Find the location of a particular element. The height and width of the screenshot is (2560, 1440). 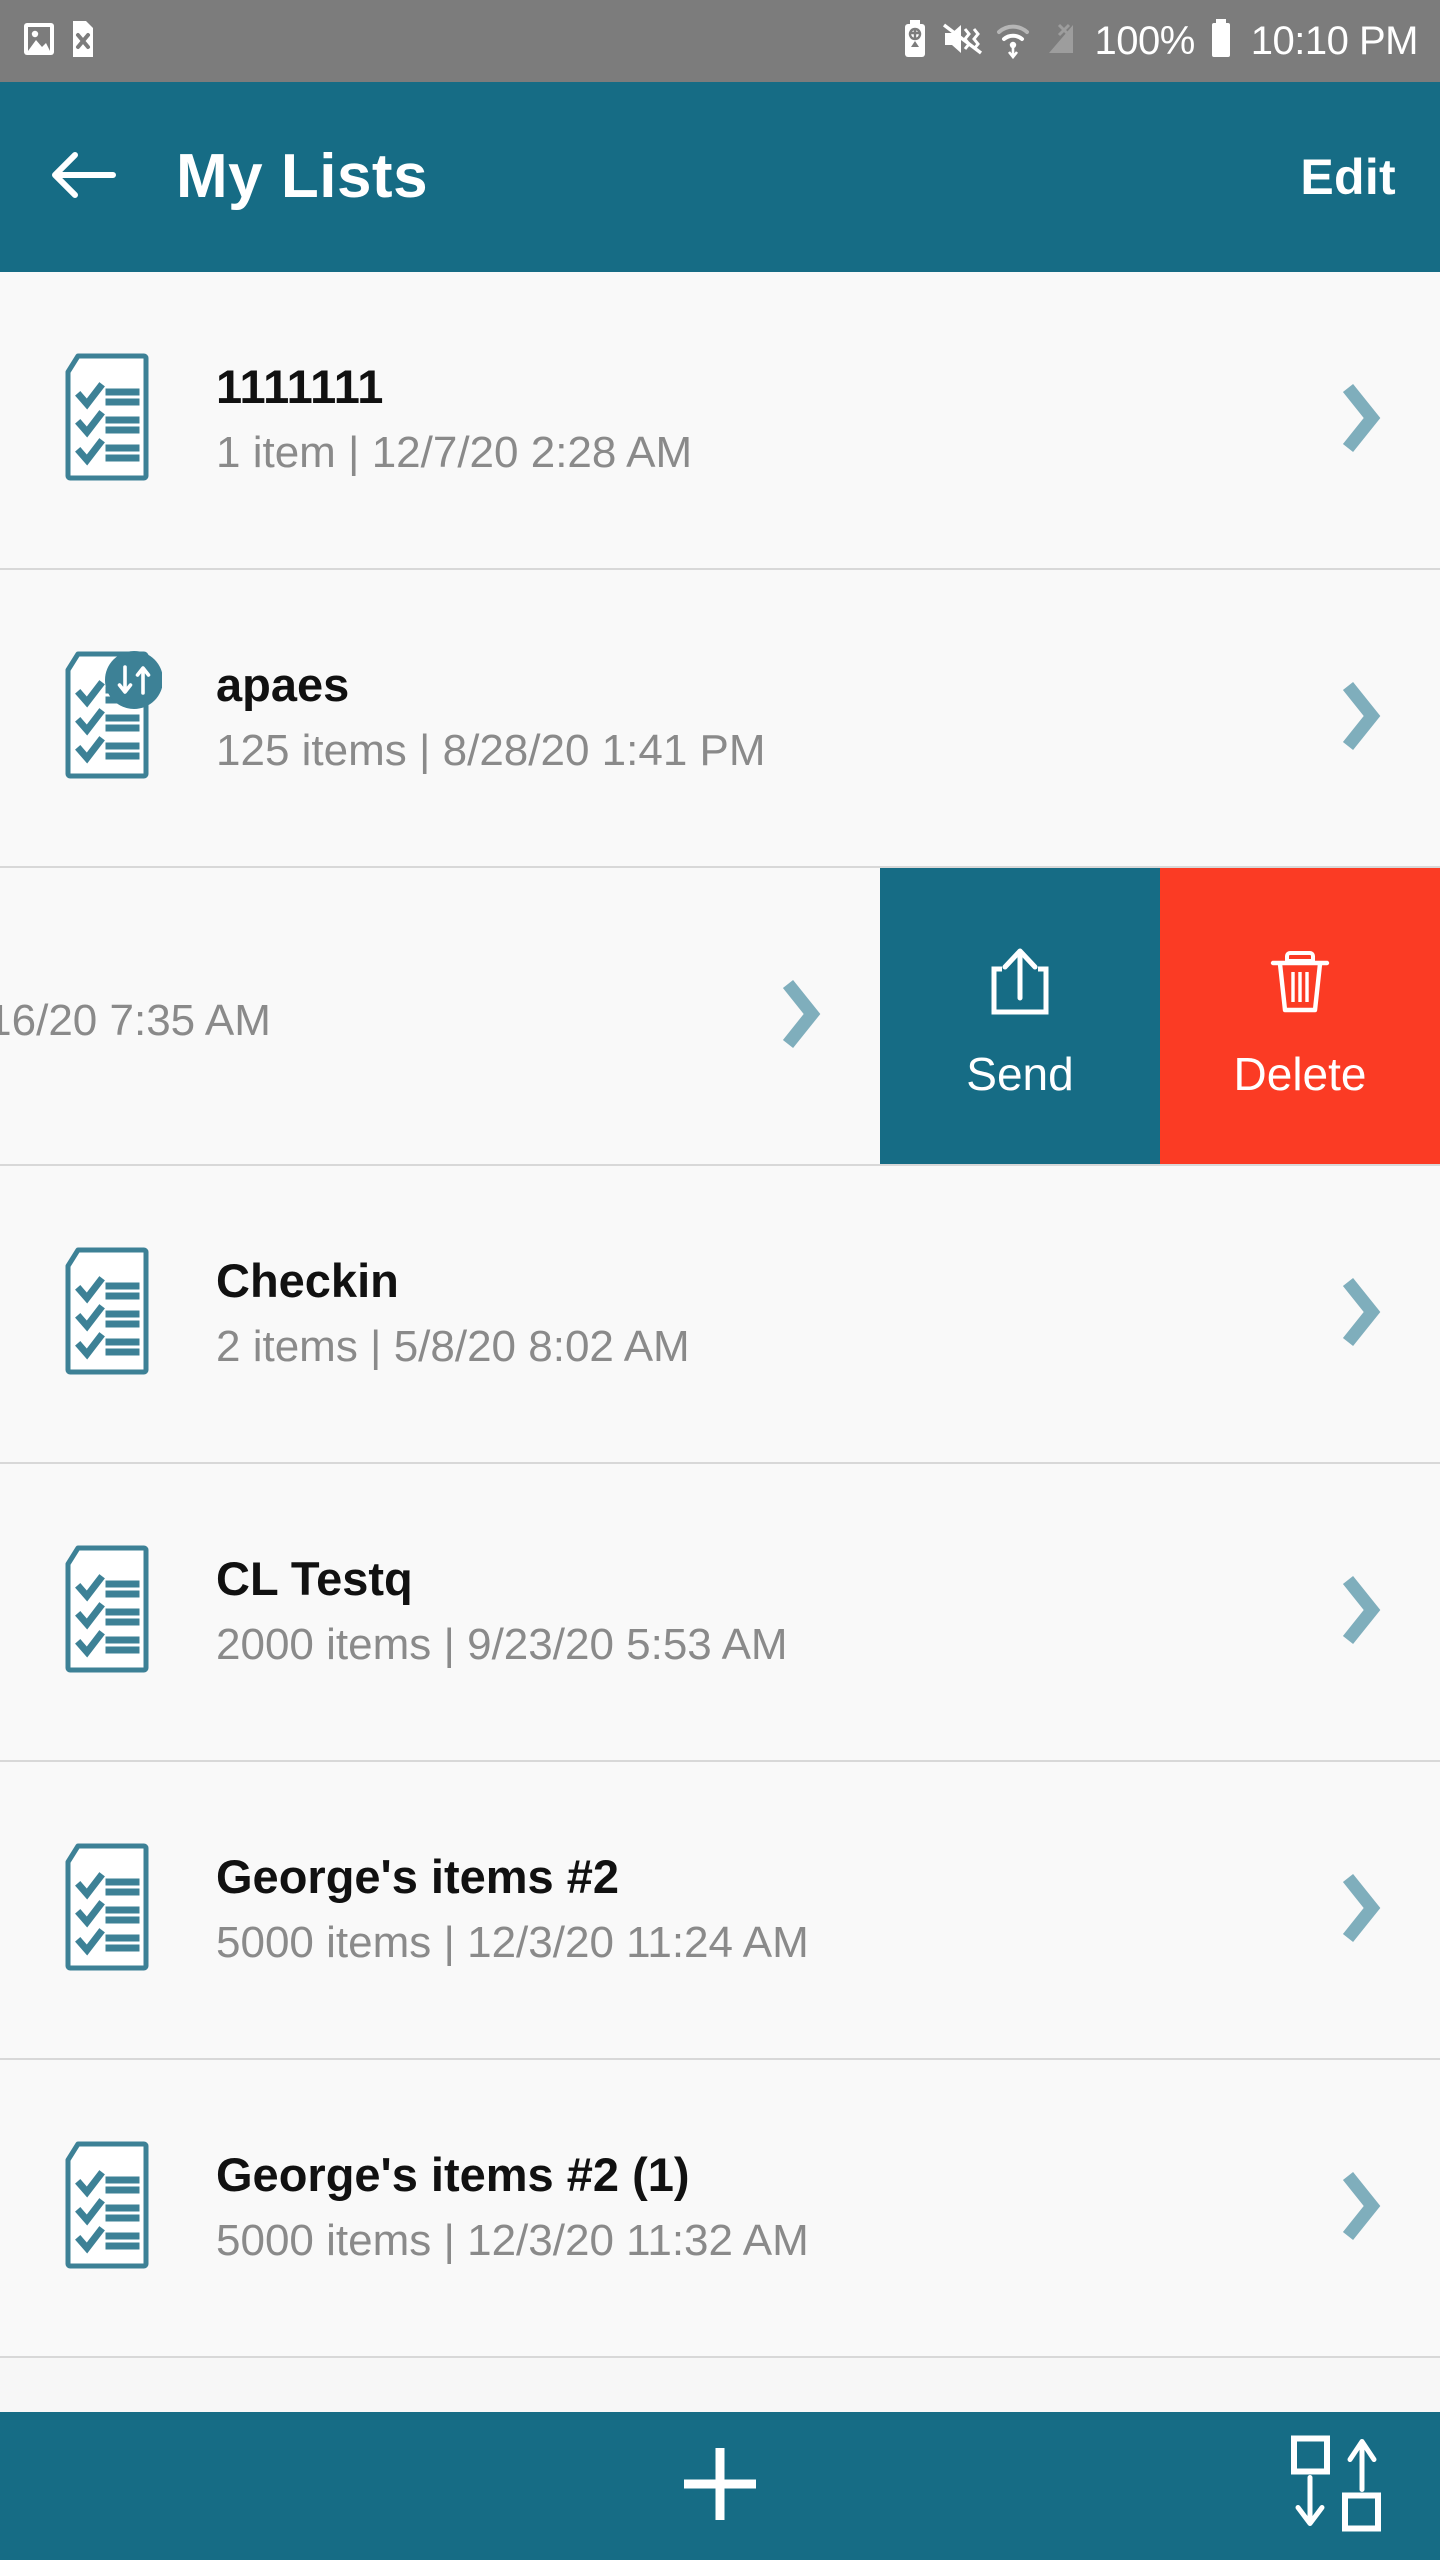

swipe-action-bar: Send Delete is located at coordinates (1160, 1016).